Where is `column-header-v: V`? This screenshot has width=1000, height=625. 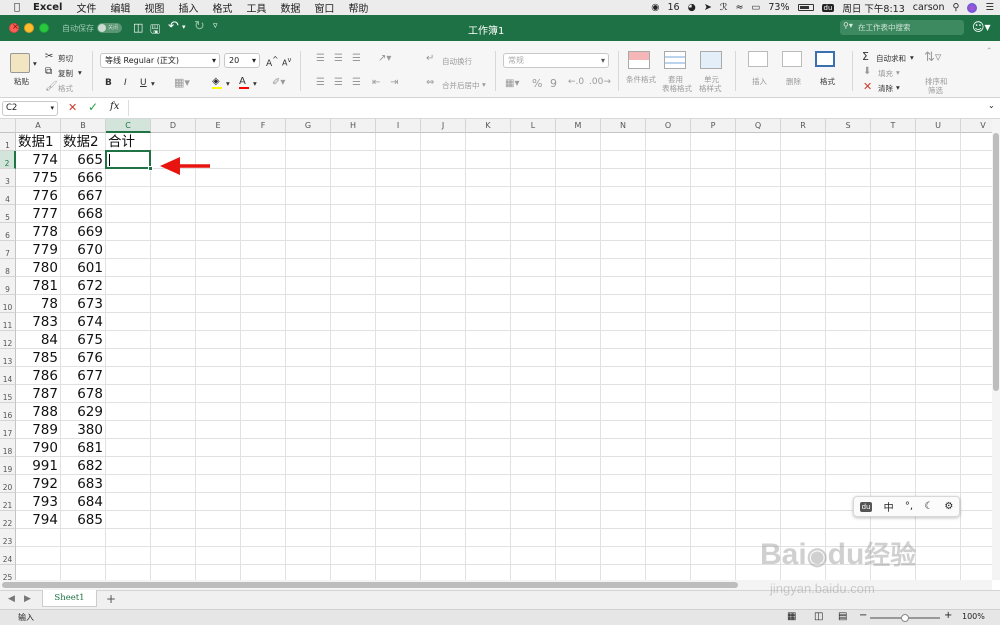
column-header-v: V is located at coordinates (976, 126).